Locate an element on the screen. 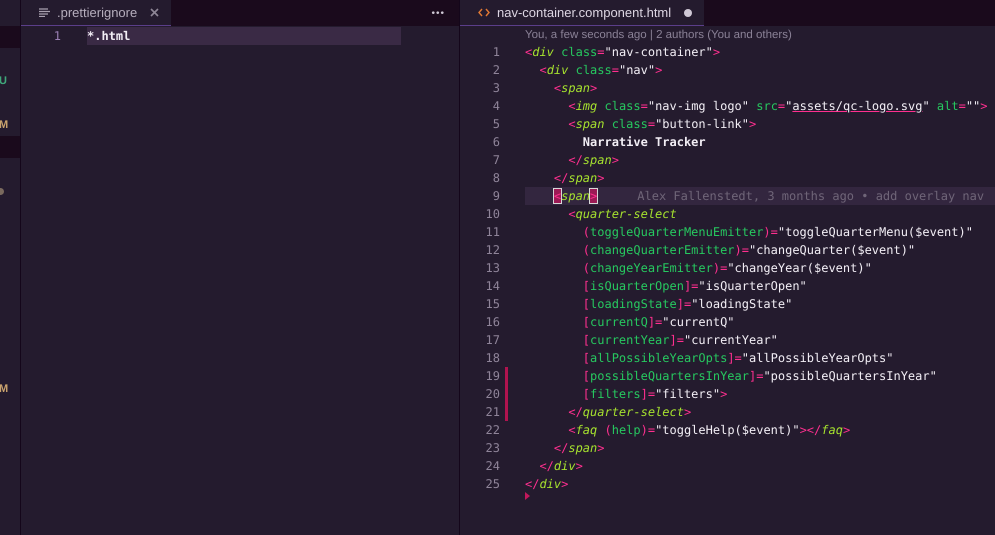 The height and width of the screenshot is (535, 995). code-line: <quarter-select is located at coordinates (622, 214).